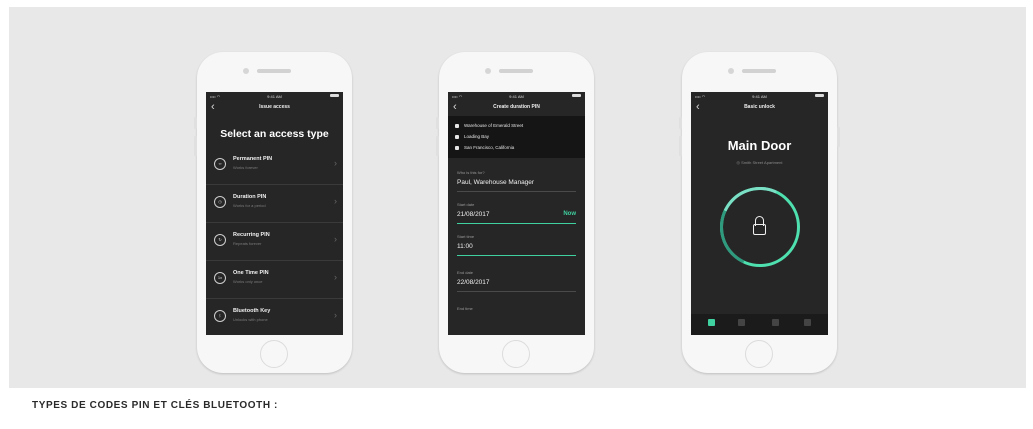  What do you see at coordinates (759, 229) in the screenshot?
I see `padlock-body` at bounding box center [759, 229].